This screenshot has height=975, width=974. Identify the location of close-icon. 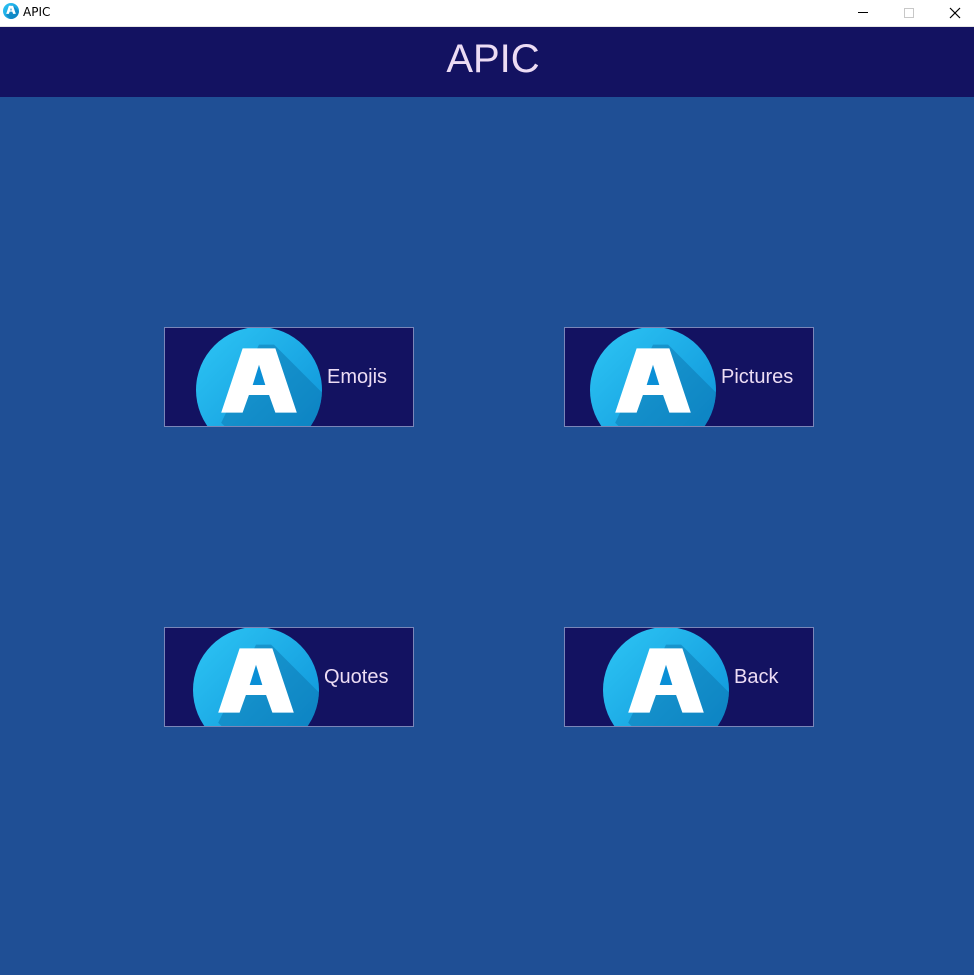
(955, 13).